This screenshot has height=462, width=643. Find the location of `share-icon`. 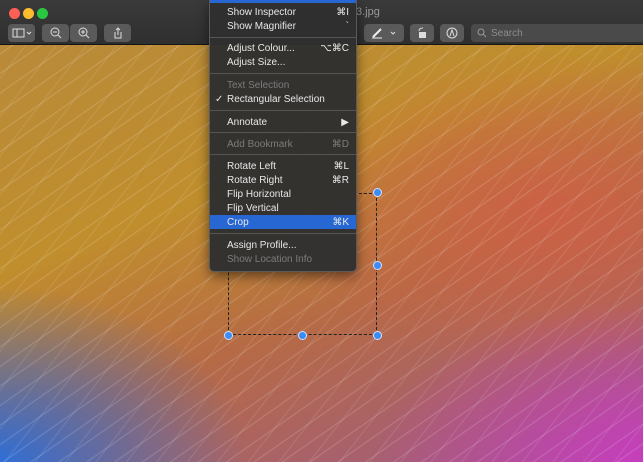

share-icon is located at coordinates (117, 33).